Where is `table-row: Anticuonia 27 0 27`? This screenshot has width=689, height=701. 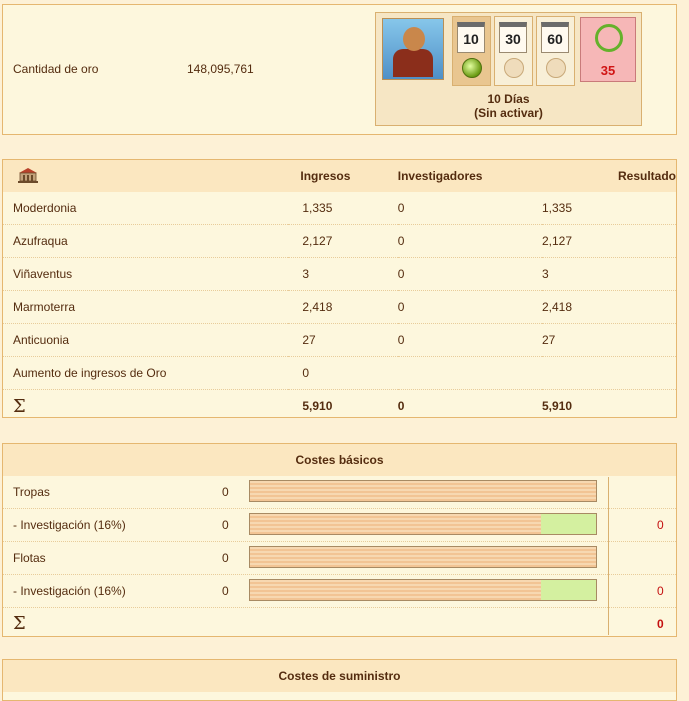 table-row: Anticuonia 27 0 27 is located at coordinates (339, 340).